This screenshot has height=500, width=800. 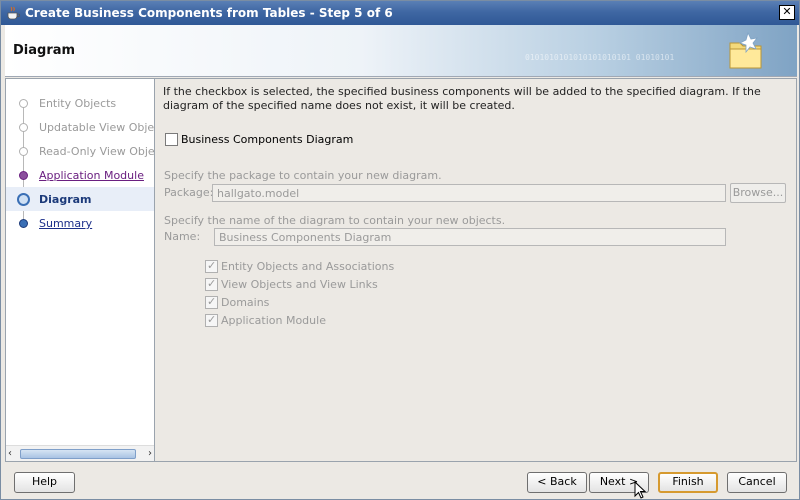 I want to click on entity-objects-associations-checkbox, so click(x=211, y=266).